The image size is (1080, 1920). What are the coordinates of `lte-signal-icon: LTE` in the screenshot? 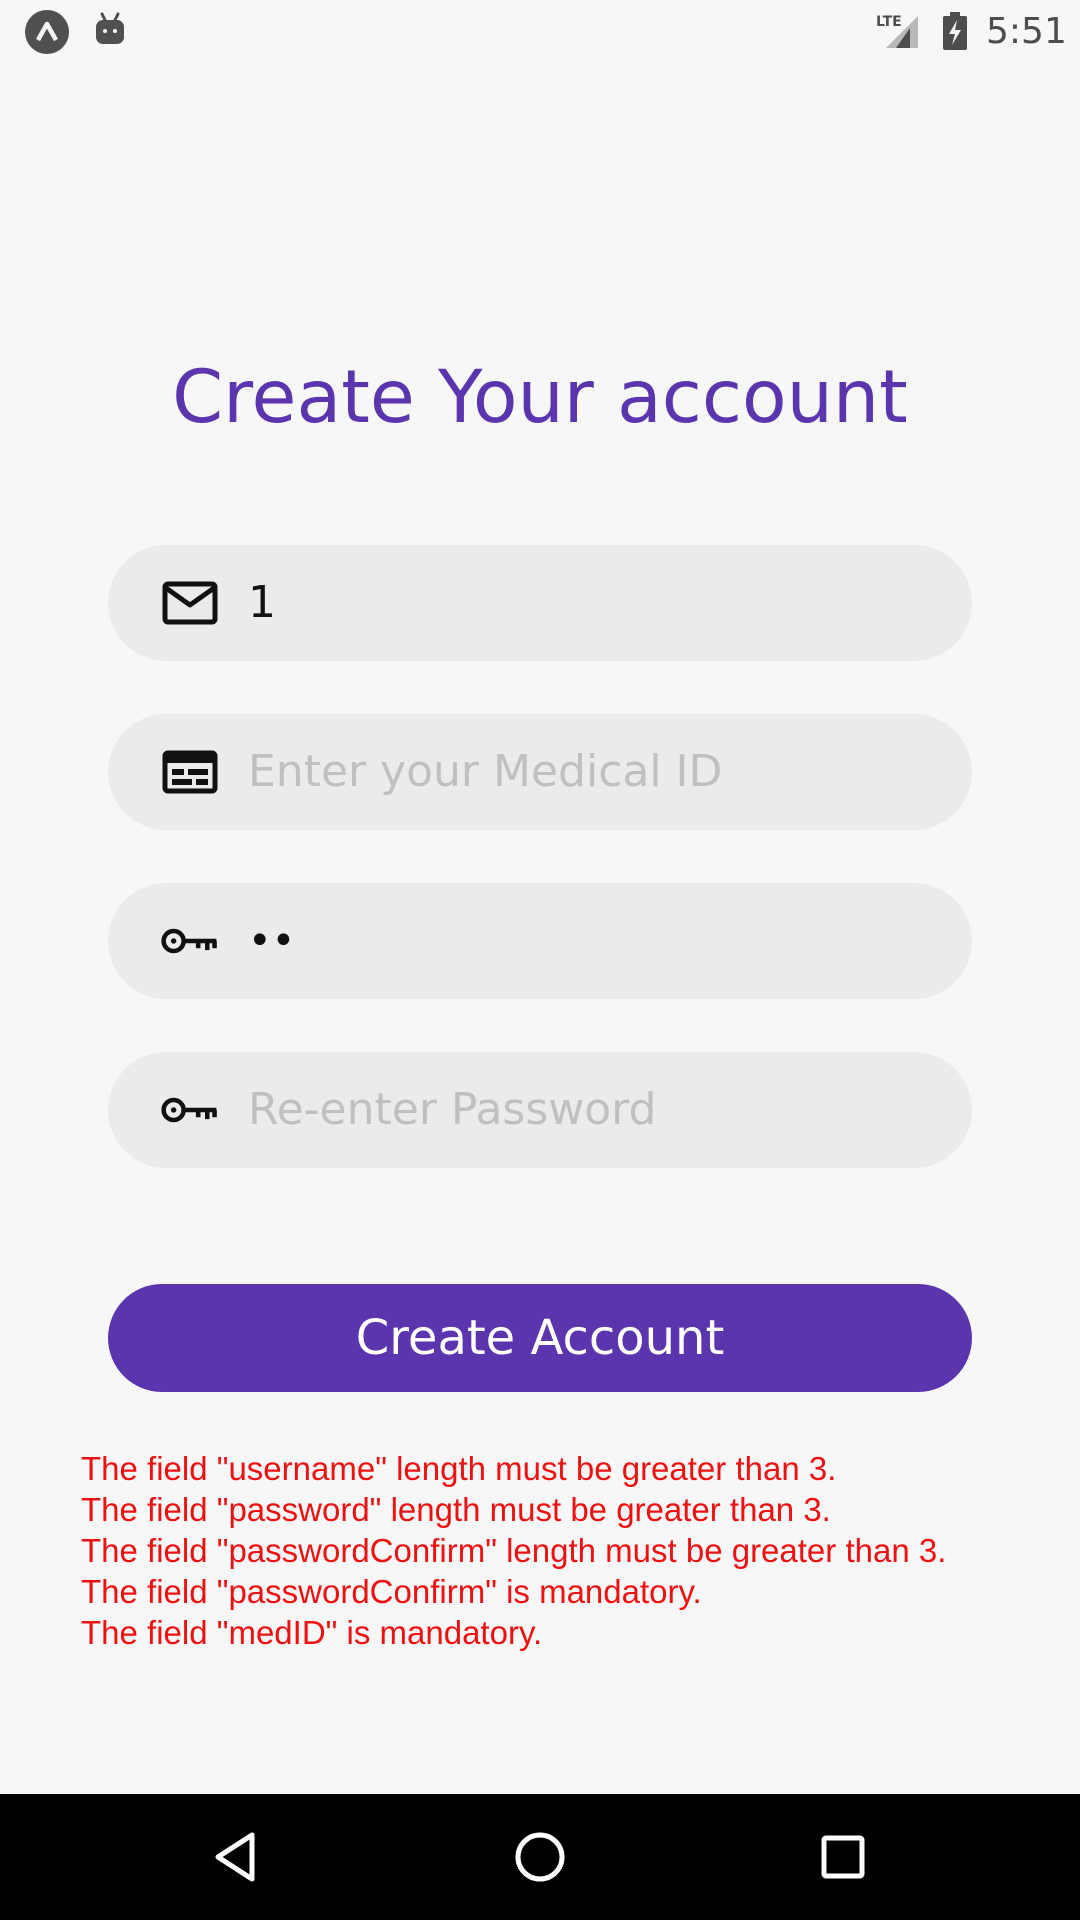 It's located at (897, 31).